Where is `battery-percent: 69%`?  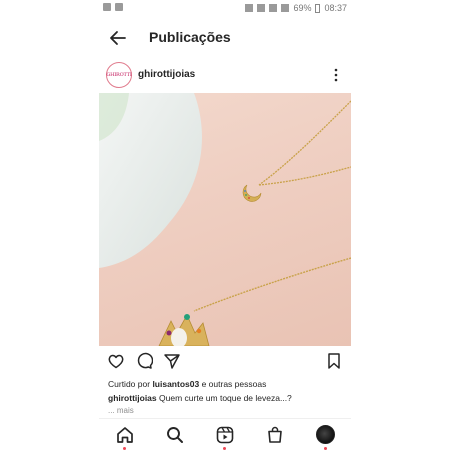 battery-percent: 69% is located at coordinates (302, 8).